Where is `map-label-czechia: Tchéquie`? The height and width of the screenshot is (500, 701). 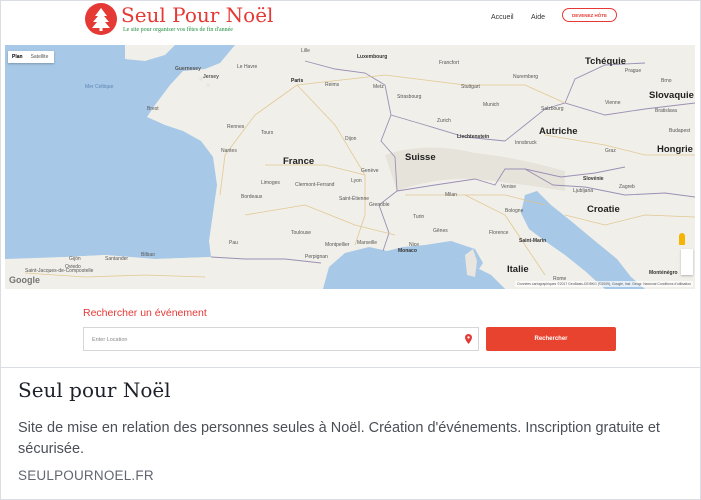
map-label-czechia: Tchéquie is located at coordinates (605, 61).